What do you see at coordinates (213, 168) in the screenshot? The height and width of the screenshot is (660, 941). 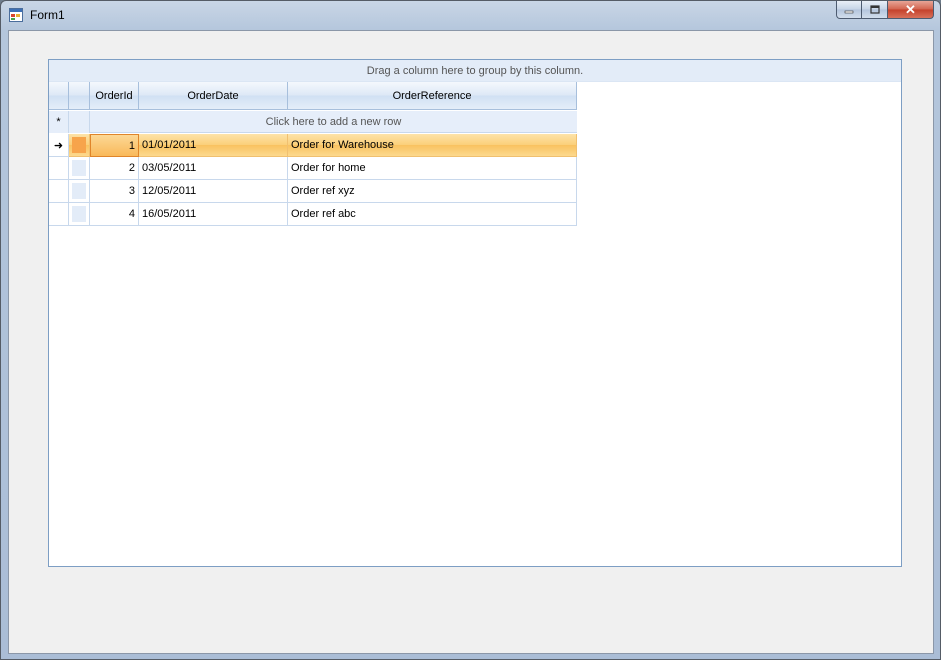 I see `cell-orderdate: 03/05/2011` at bounding box center [213, 168].